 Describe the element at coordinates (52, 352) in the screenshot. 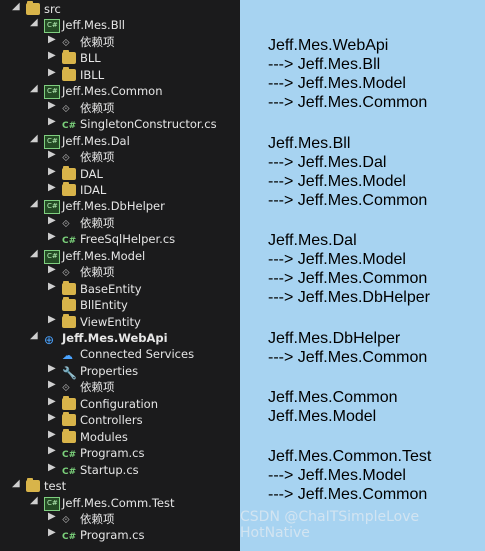

I see `expander-placeholder` at that location.